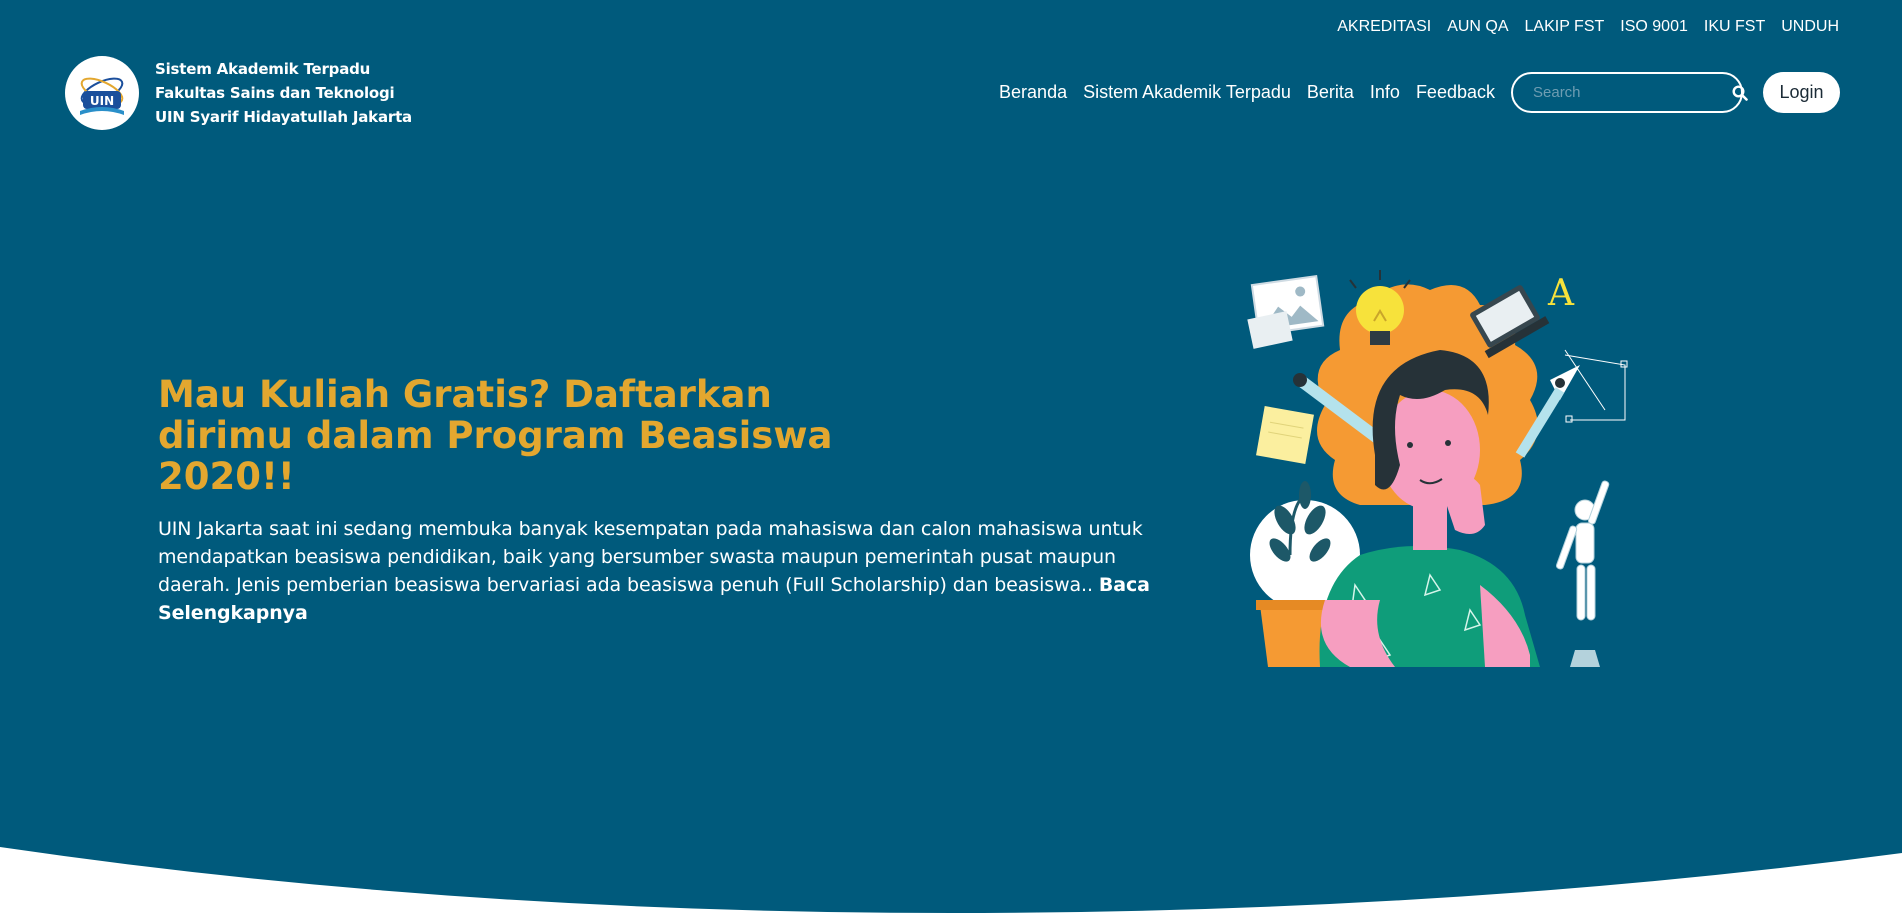 Image resolution: width=1902 pixels, height=913 pixels. I want to click on svg-text: A, so click(1561, 293).